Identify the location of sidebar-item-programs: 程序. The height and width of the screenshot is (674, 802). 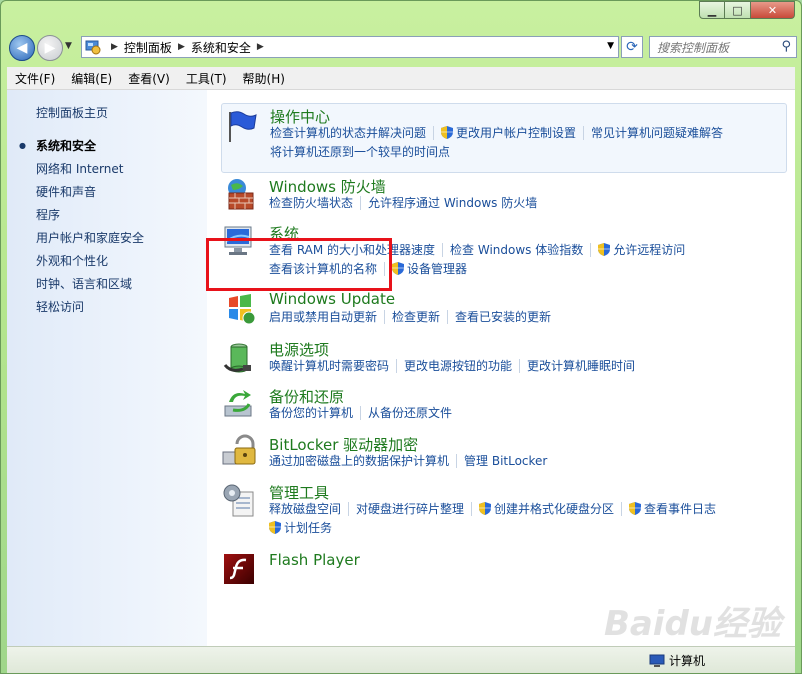
(90, 218).